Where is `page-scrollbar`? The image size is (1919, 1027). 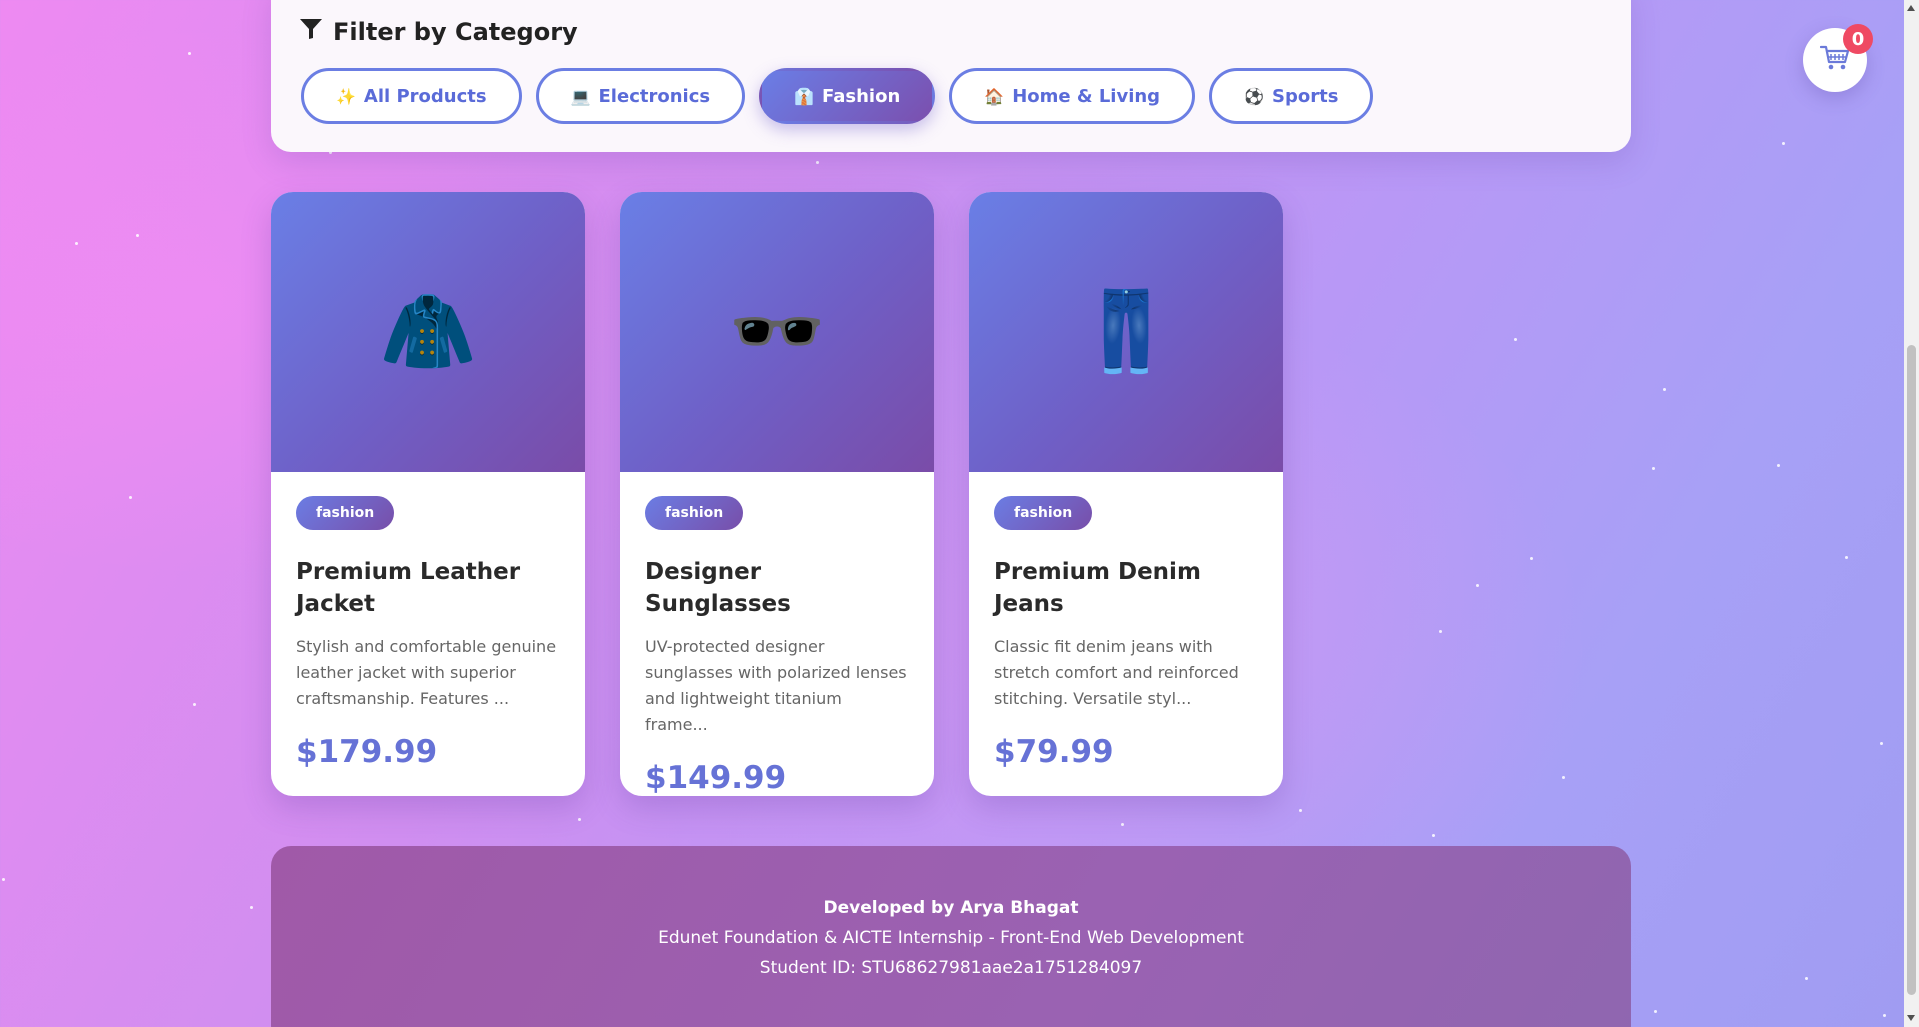
page-scrollbar is located at coordinates (1911, 513).